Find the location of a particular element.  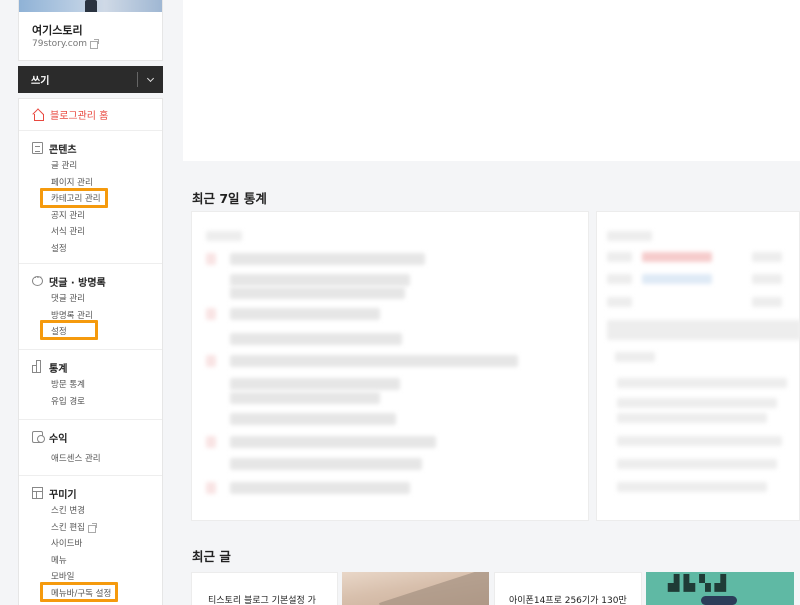

chevron-down-icon is located at coordinates (150, 78).